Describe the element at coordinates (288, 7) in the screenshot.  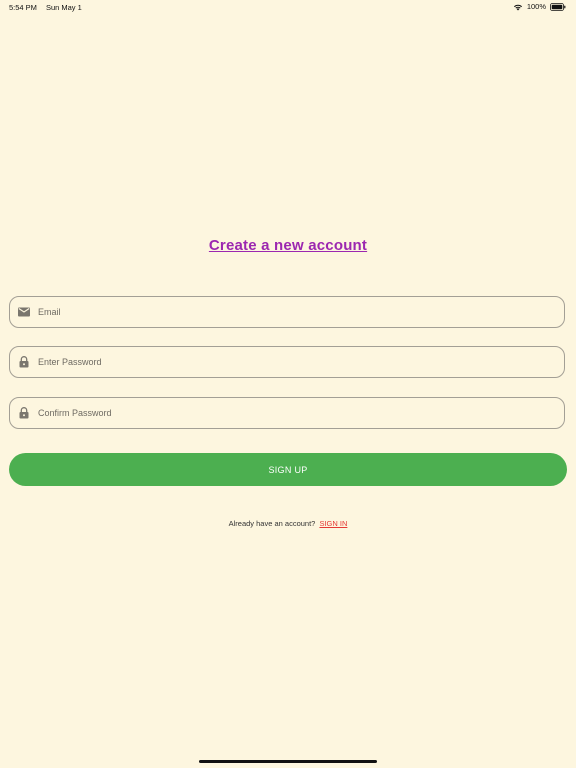
I see `status-bar: 5:54 PM Sun May 1 100%` at that location.